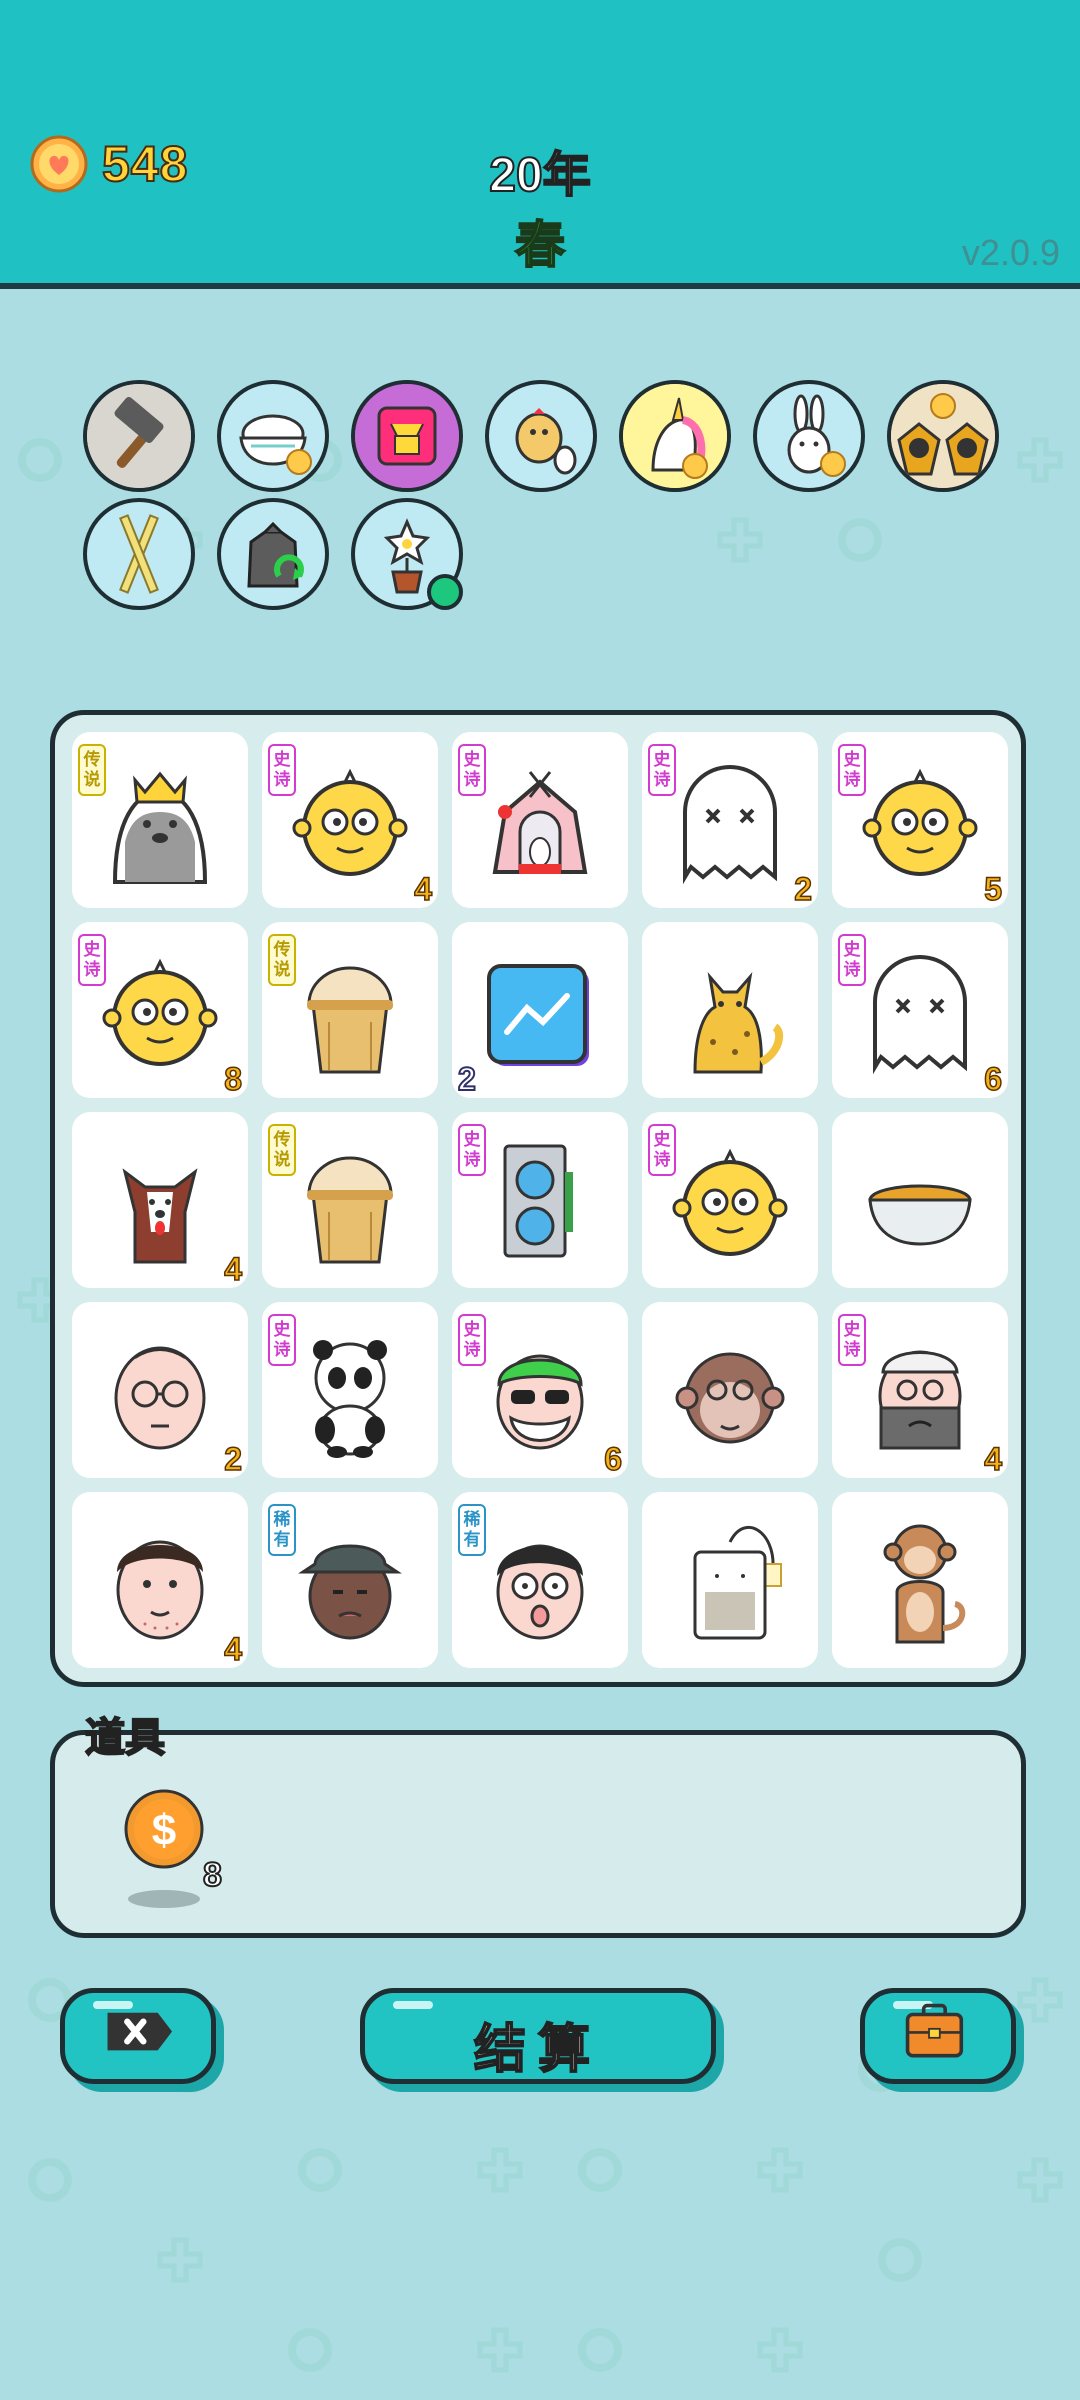 This screenshot has width=1080, height=2400. I want to click on tool-hammer, so click(139, 436).